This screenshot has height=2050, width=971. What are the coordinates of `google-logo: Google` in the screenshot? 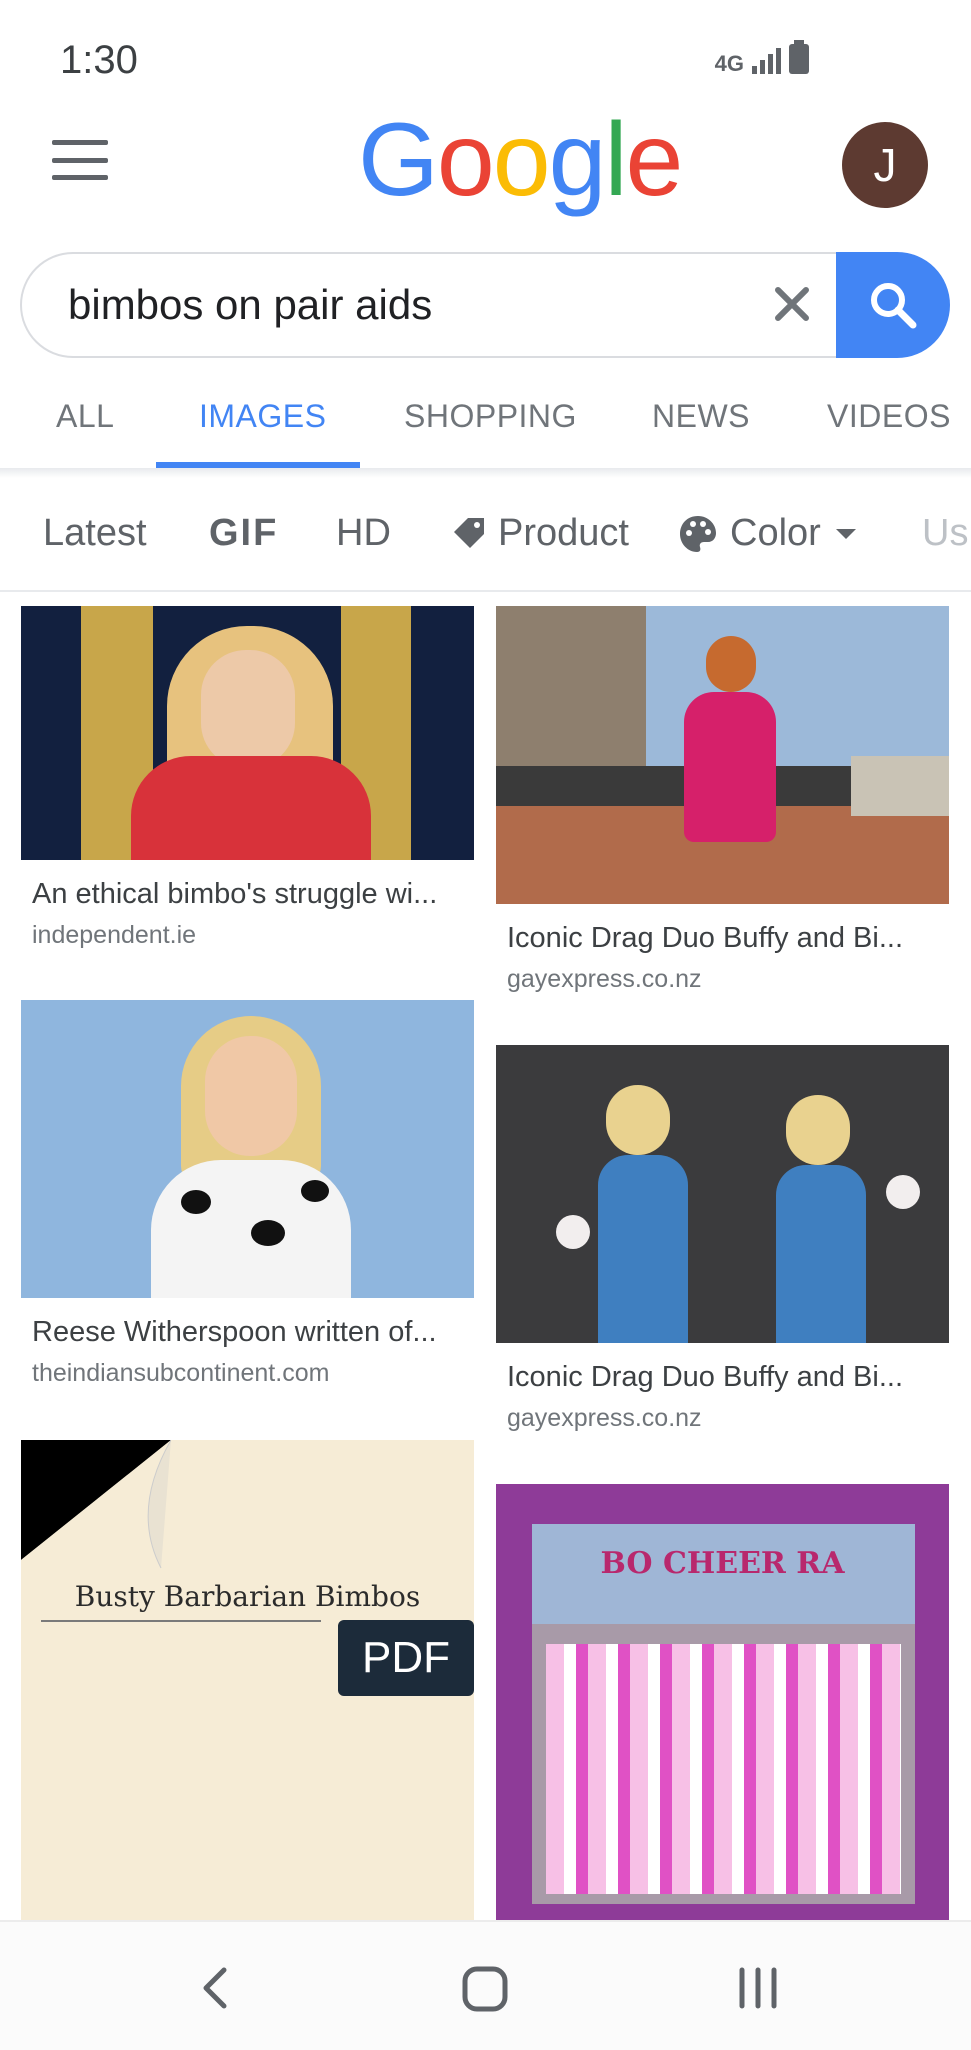 It's located at (520, 160).